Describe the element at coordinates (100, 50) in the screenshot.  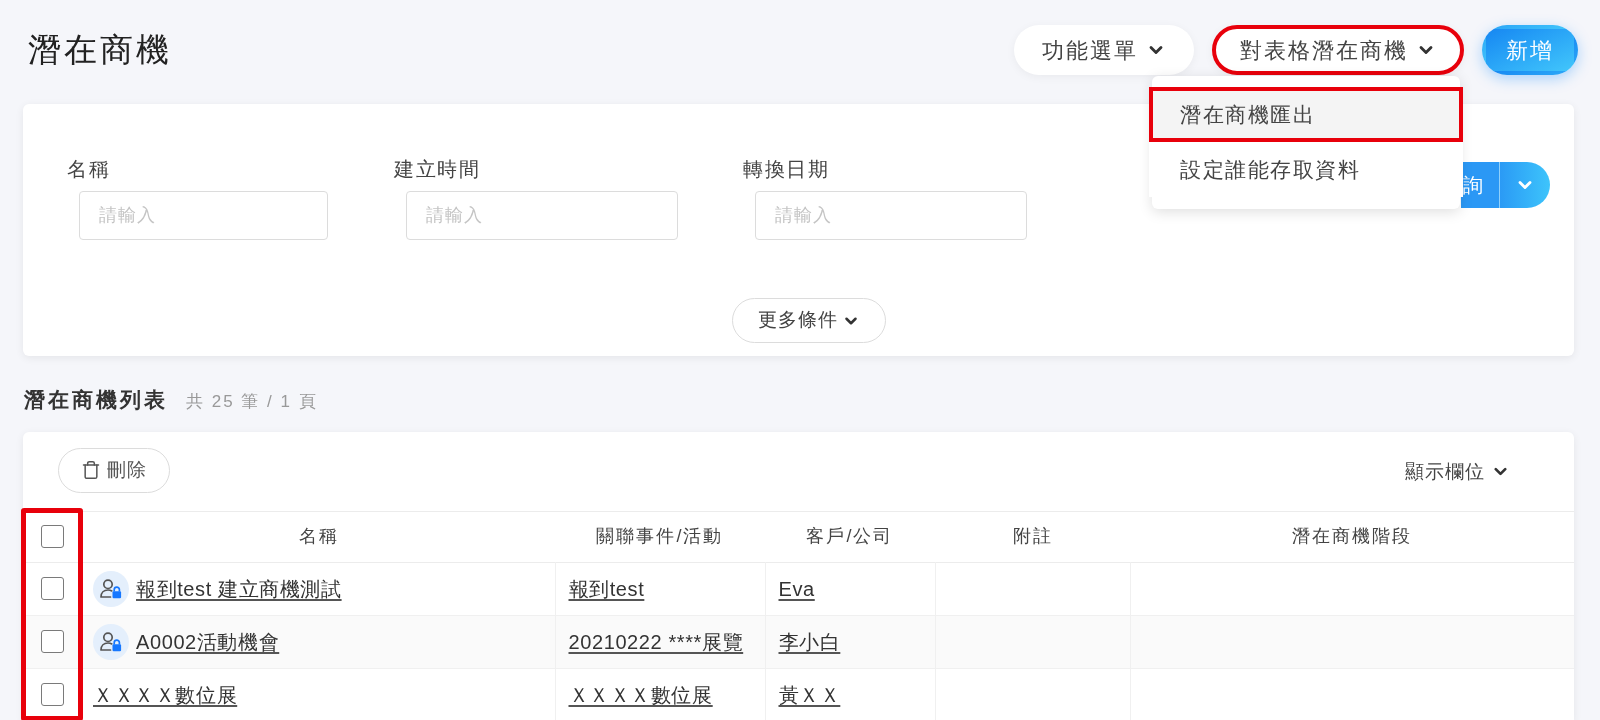
I see `page-title: 潛在商機` at that location.